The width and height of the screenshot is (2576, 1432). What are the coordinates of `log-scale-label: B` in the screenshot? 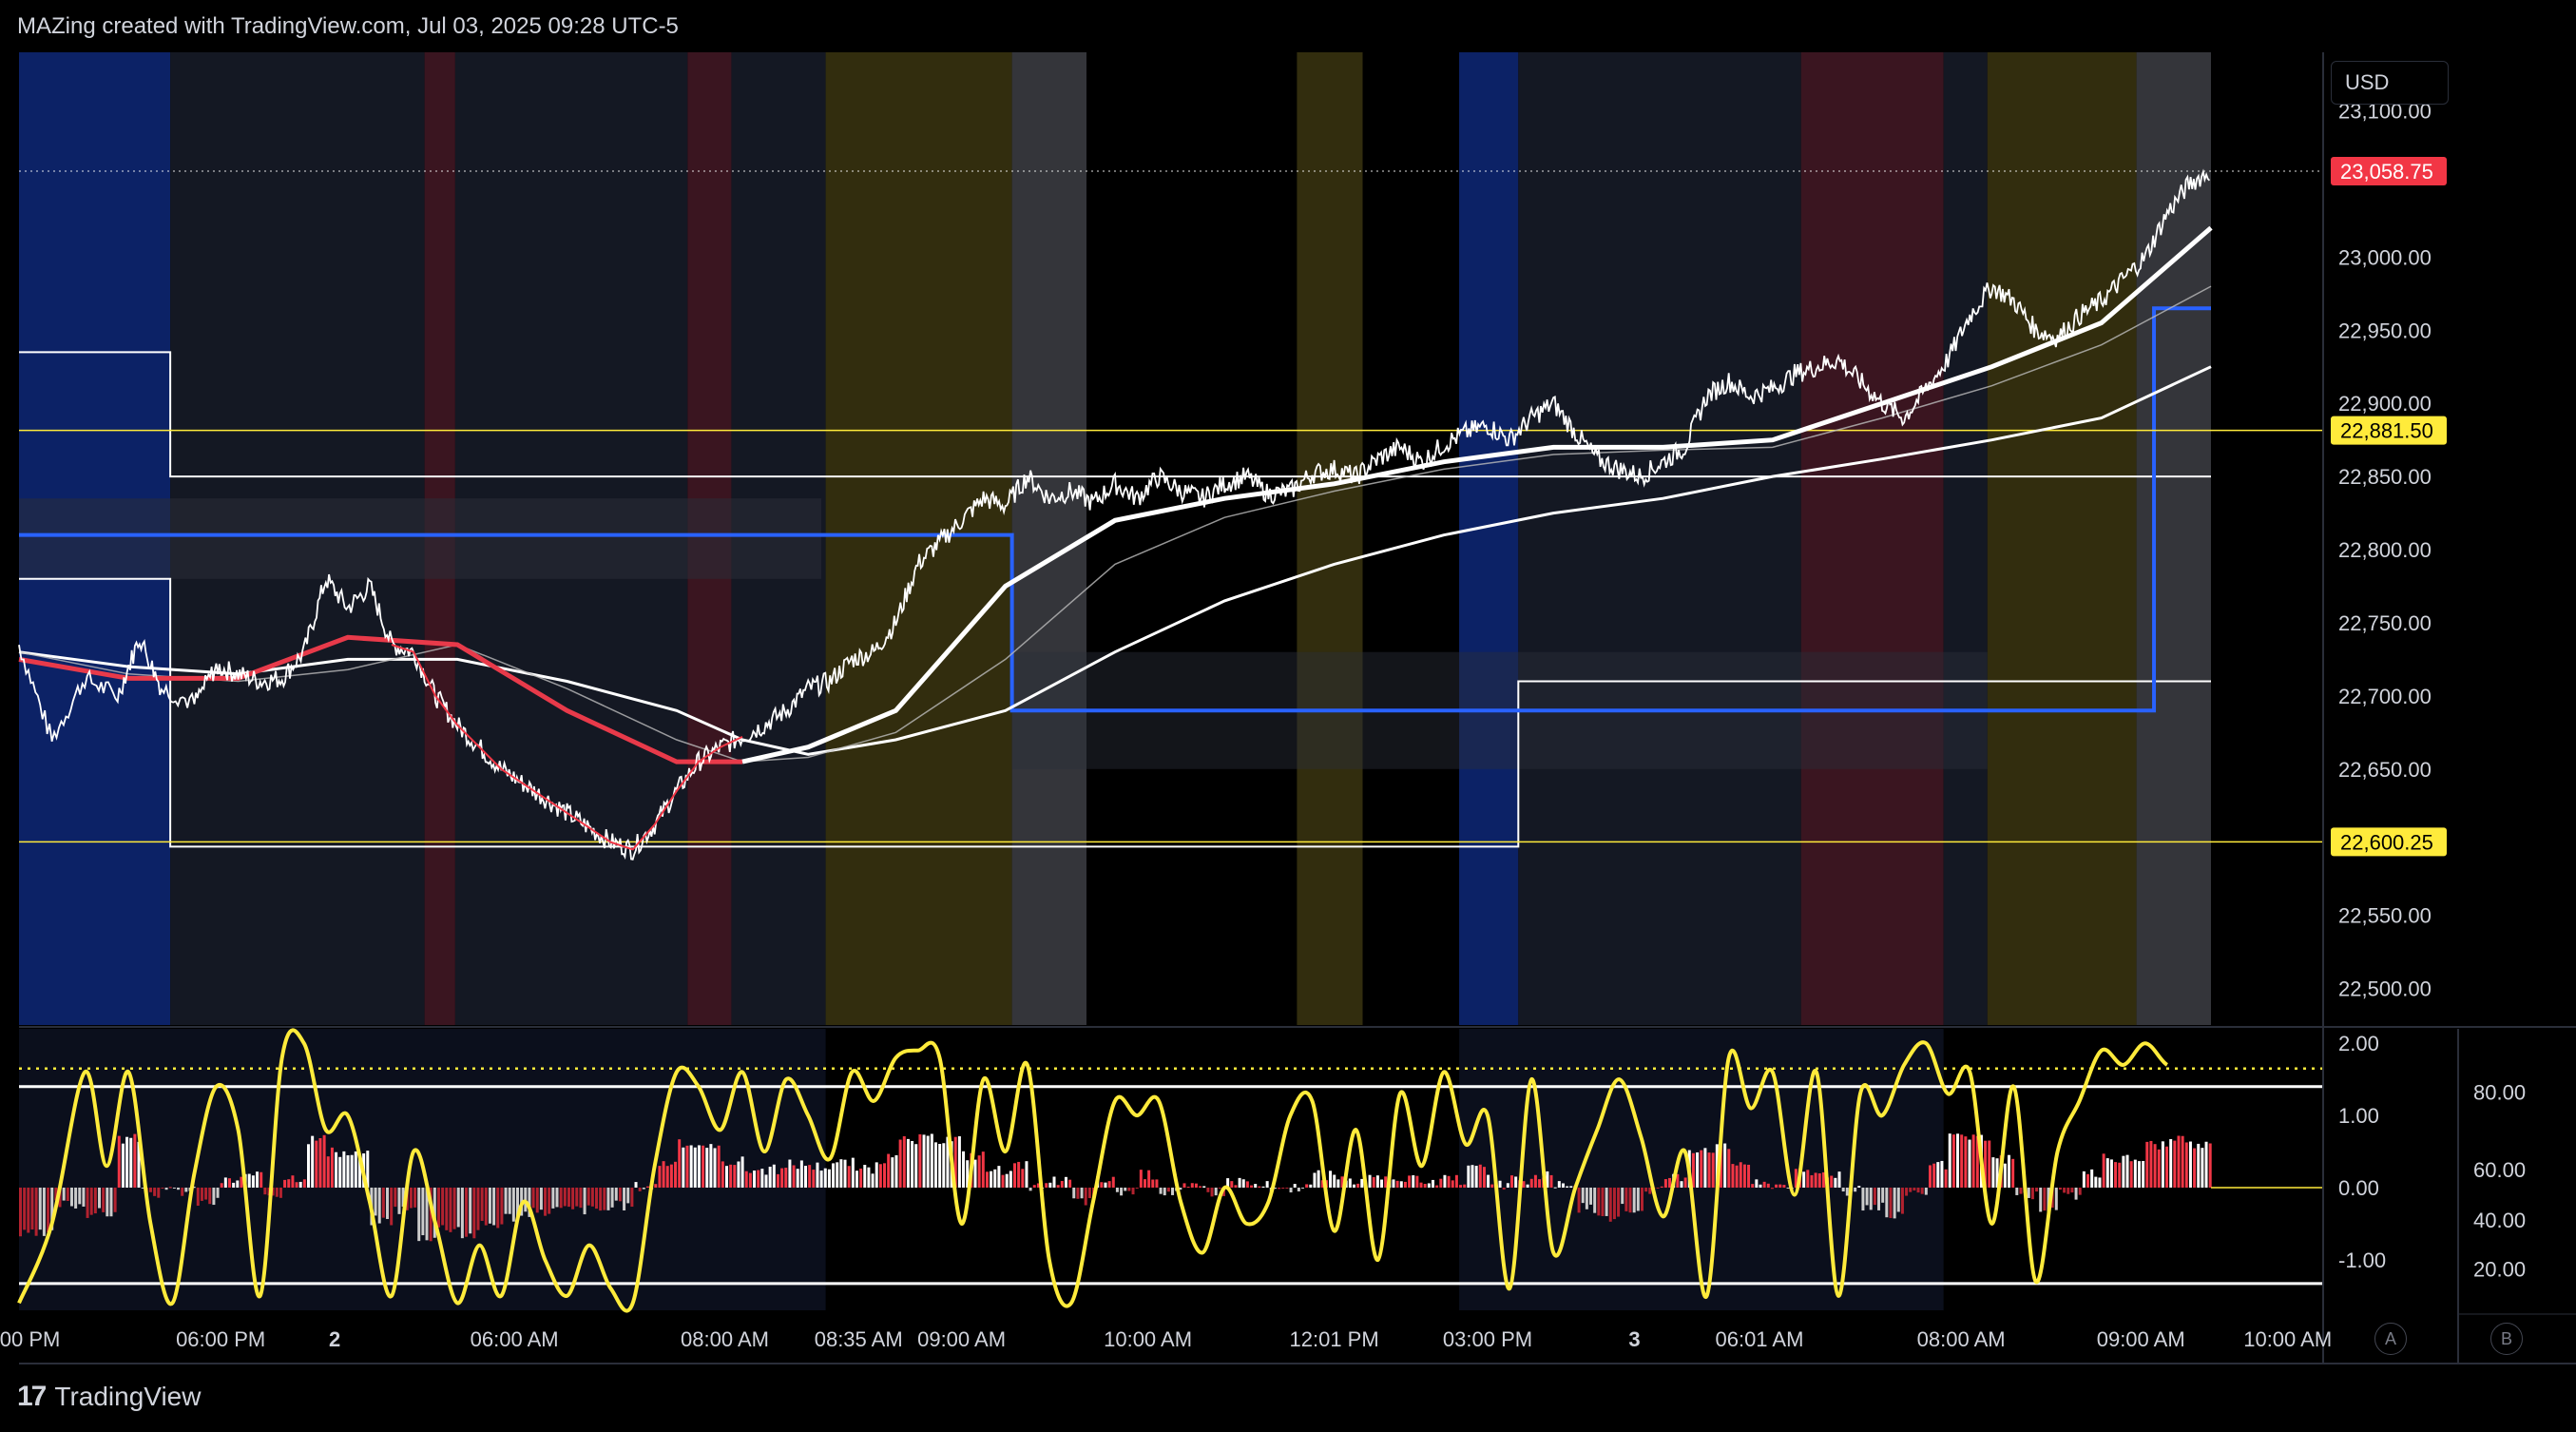 It's located at (2506, 1338).